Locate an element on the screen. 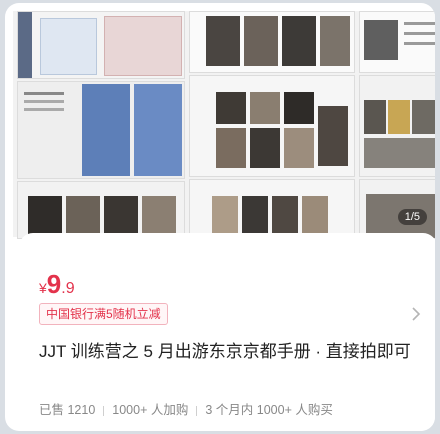  gallery-image-text is located at coordinates (397, 42).